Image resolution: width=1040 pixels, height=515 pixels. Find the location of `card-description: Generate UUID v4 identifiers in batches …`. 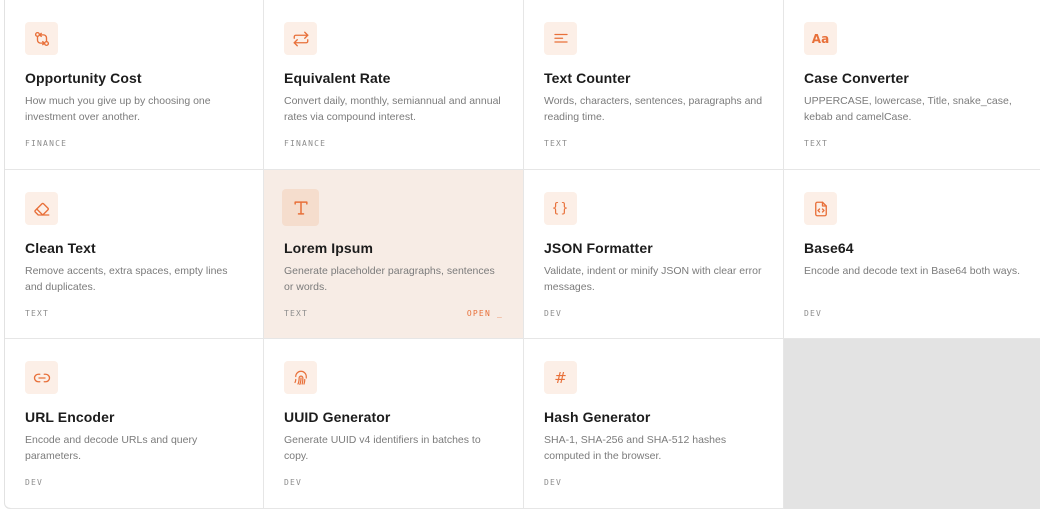

card-description: Generate UUID v4 identifiers in batches … is located at coordinates (382, 448).